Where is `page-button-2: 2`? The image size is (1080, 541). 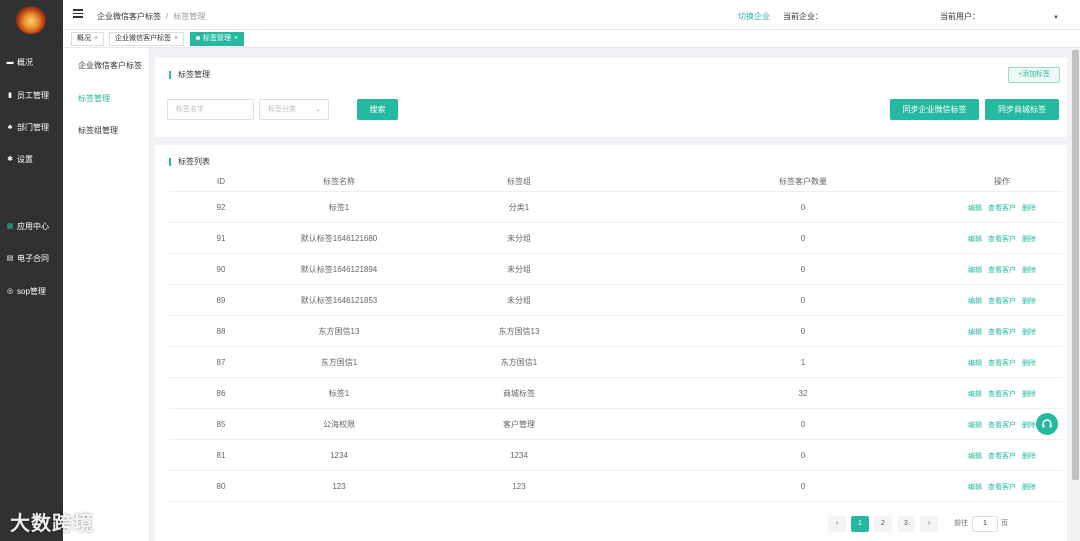 page-button-2: 2 is located at coordinates (883, 524).